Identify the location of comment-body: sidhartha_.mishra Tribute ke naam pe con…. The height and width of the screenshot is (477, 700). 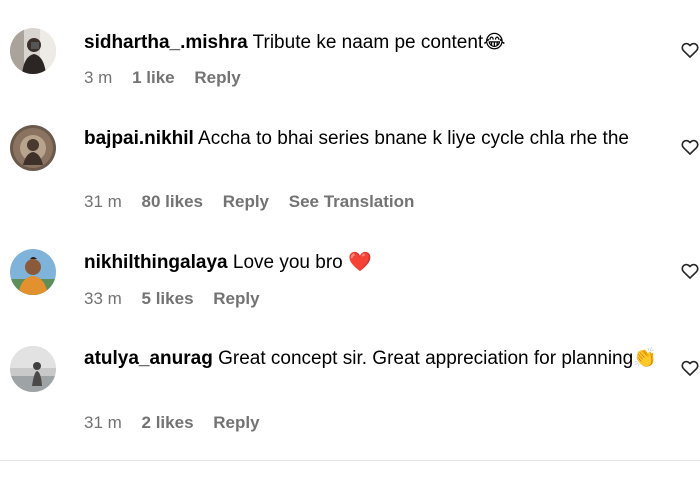
(374, 42).